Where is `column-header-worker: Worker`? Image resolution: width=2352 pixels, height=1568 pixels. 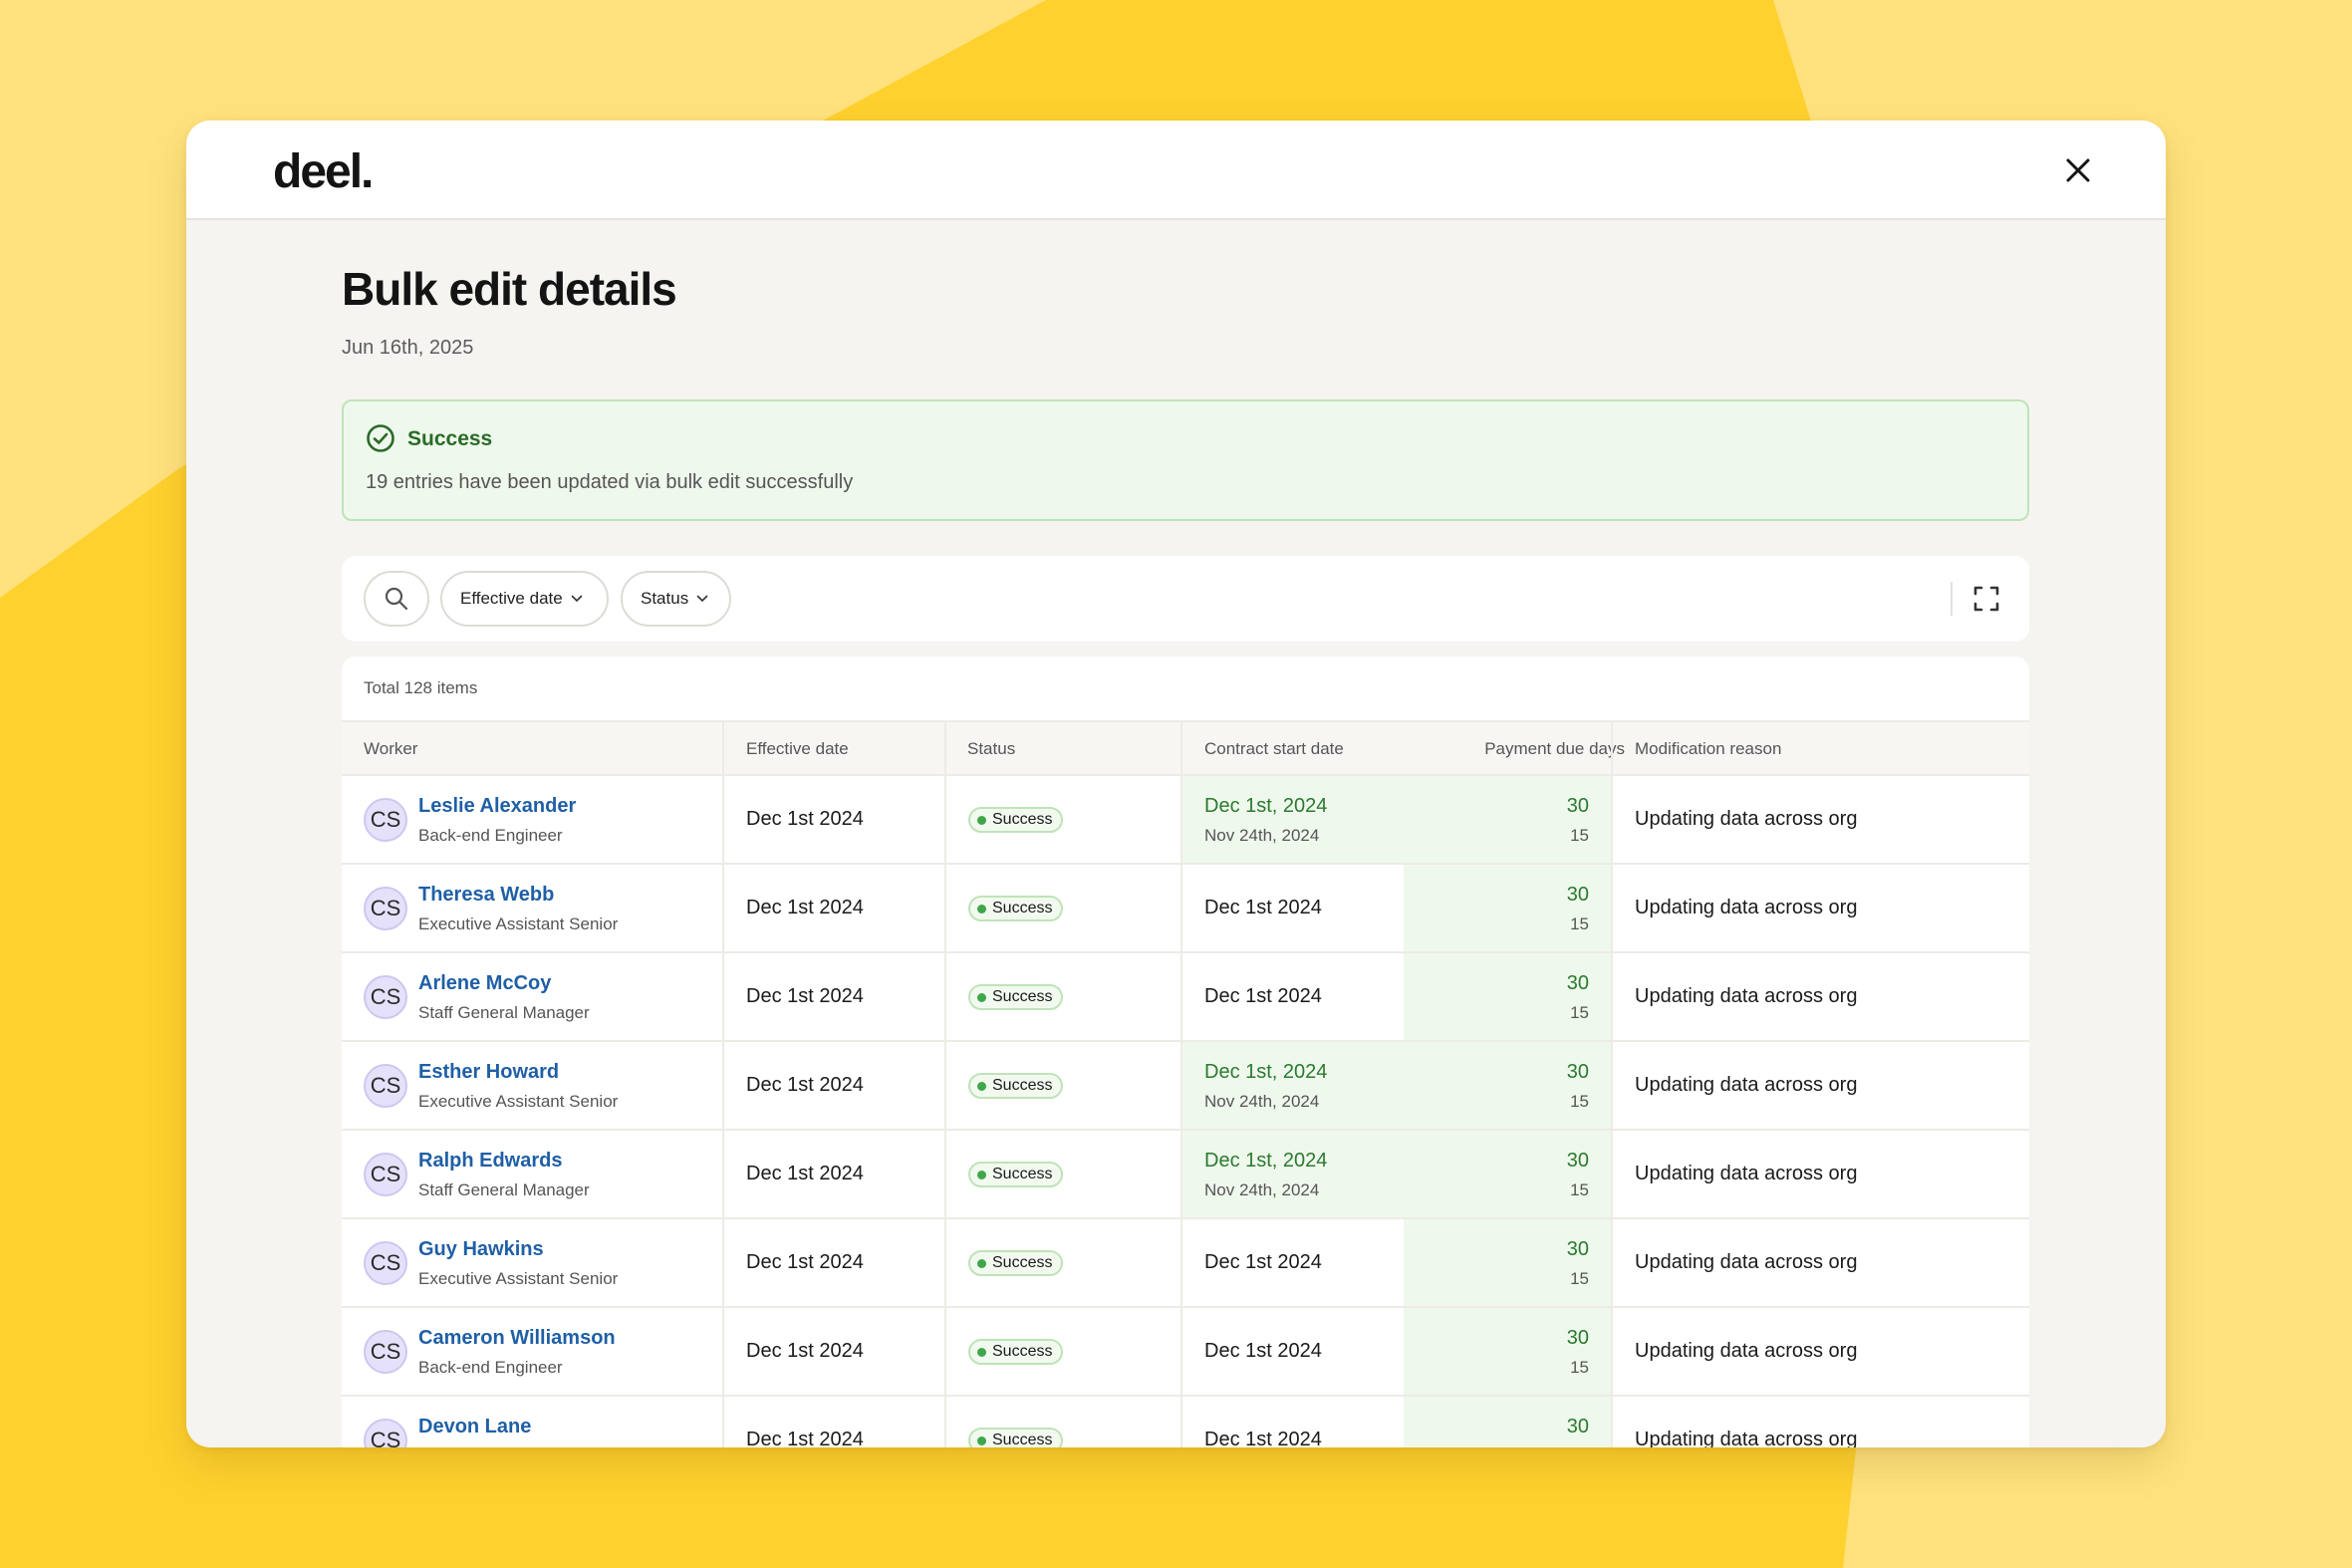 column-header-worker: Worker is located at coordinates (390, 749).